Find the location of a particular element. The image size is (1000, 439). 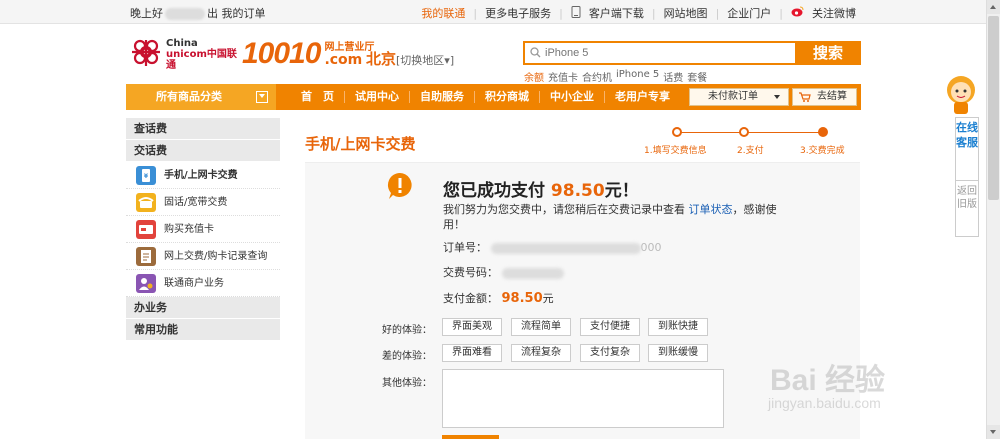

exclamation-icon is located at coordinates (399, 185).